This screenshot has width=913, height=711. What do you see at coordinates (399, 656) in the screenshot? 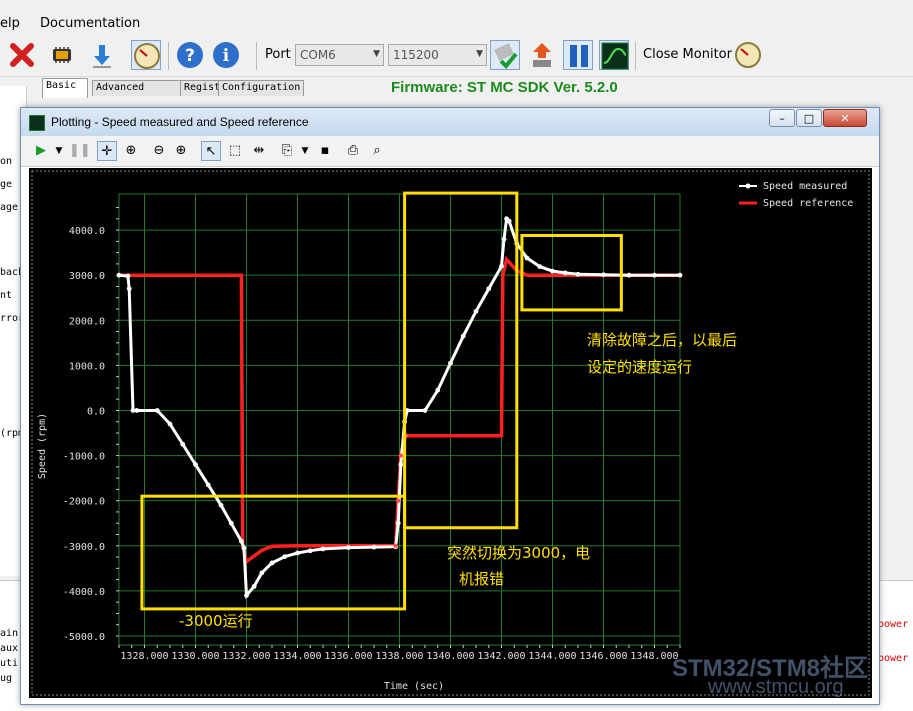
I see `x-tick-label: 1338.000` at bounding box center [399, 656].